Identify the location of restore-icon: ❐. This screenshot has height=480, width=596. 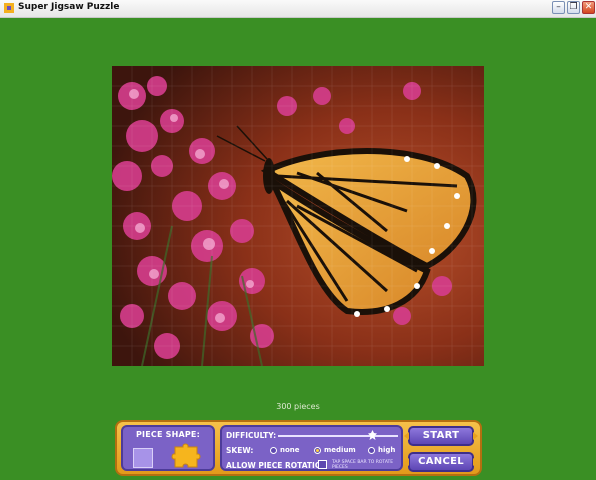
(573, 7).